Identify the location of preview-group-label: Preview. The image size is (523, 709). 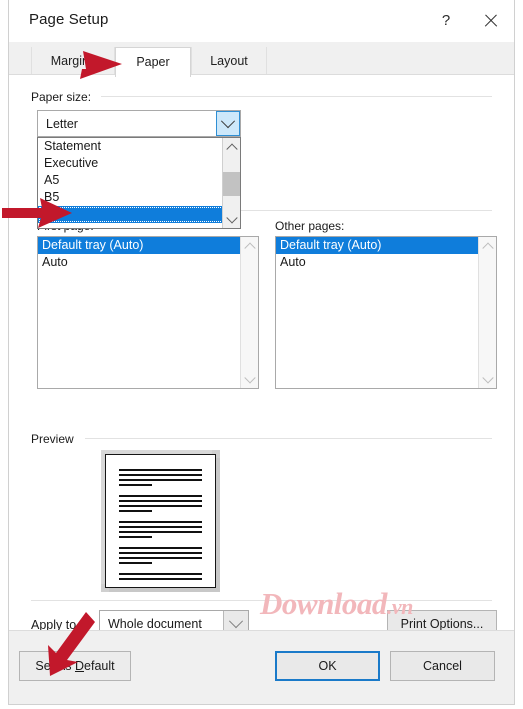
(55, 439).